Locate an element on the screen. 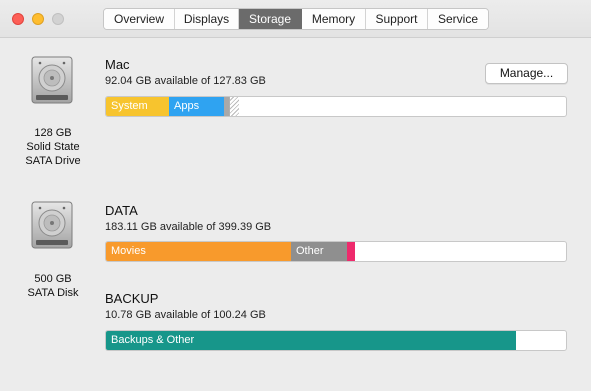 The height and width of the screenshot is (391, 591). tab-service: Service is located at coordinates (458, 19).